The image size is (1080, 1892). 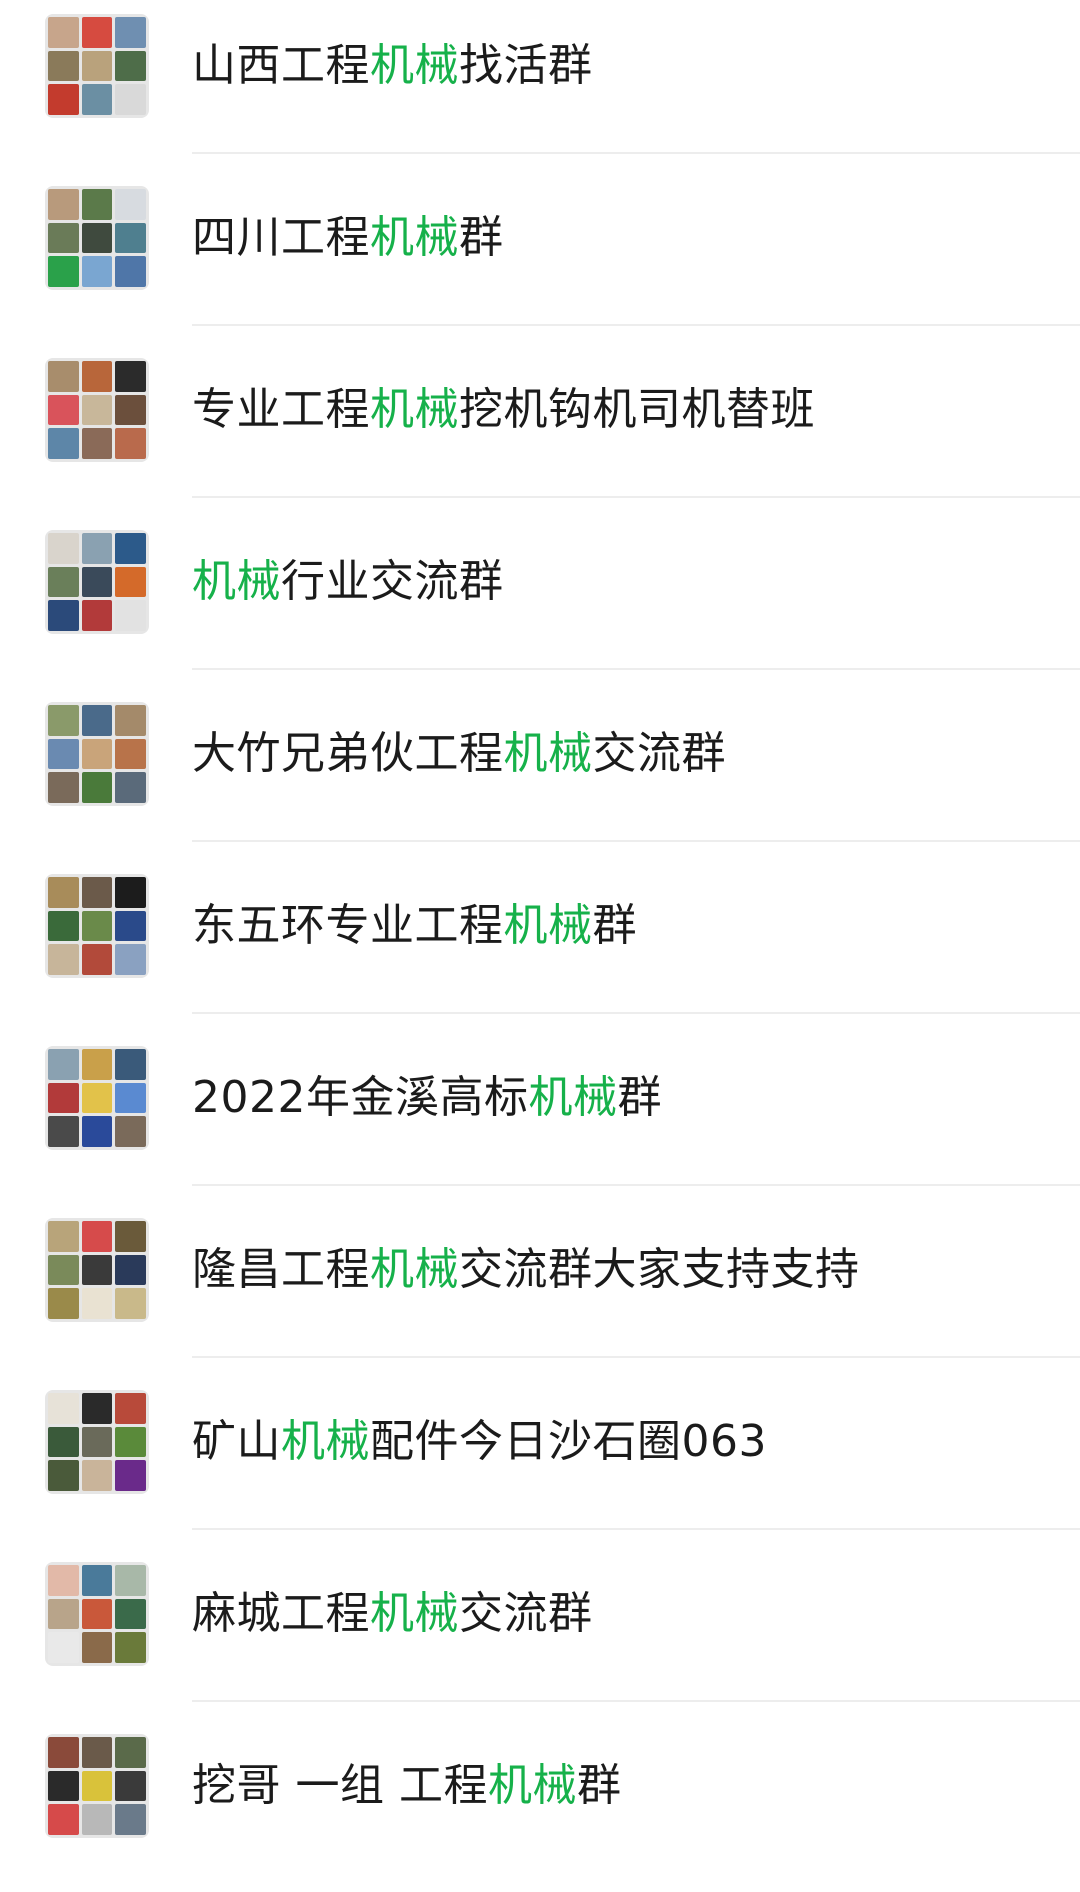 I want to click on group-name-prefix: 矿山, so click(x=236, y=1441).